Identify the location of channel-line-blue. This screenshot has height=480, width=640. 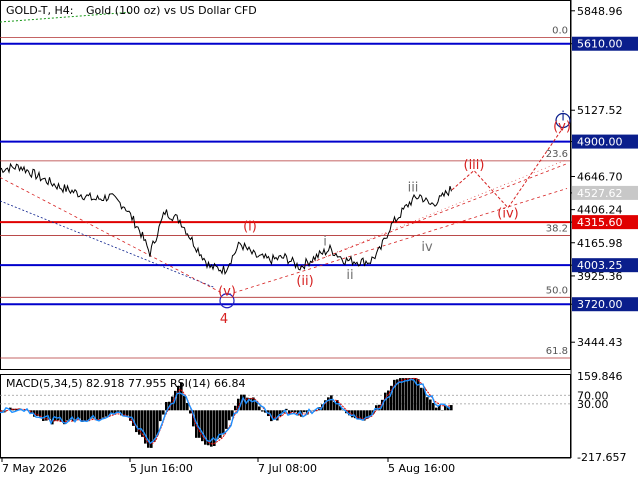
(108, 244).